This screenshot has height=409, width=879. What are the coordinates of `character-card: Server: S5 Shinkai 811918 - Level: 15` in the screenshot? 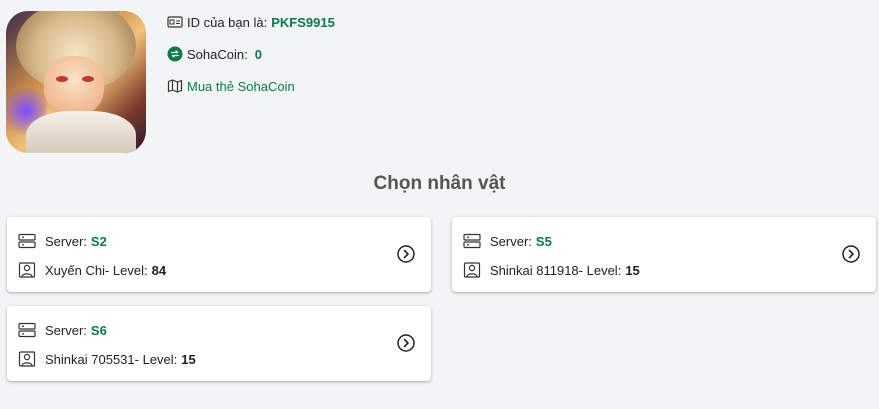 It's located at (664, 254).